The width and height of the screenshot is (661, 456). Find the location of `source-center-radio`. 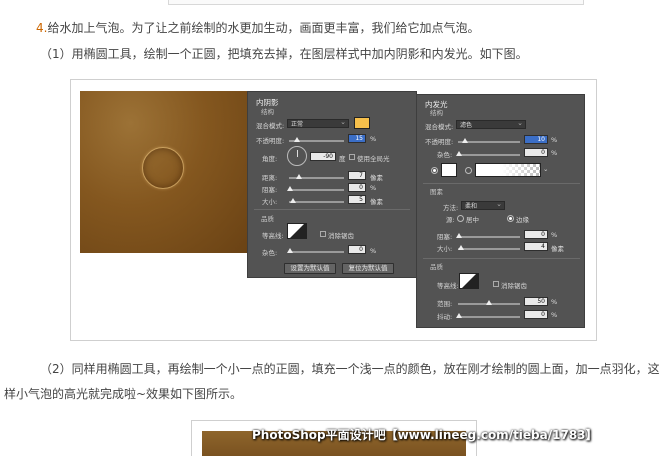

source-center-radio is located at coordinates (460, 218).